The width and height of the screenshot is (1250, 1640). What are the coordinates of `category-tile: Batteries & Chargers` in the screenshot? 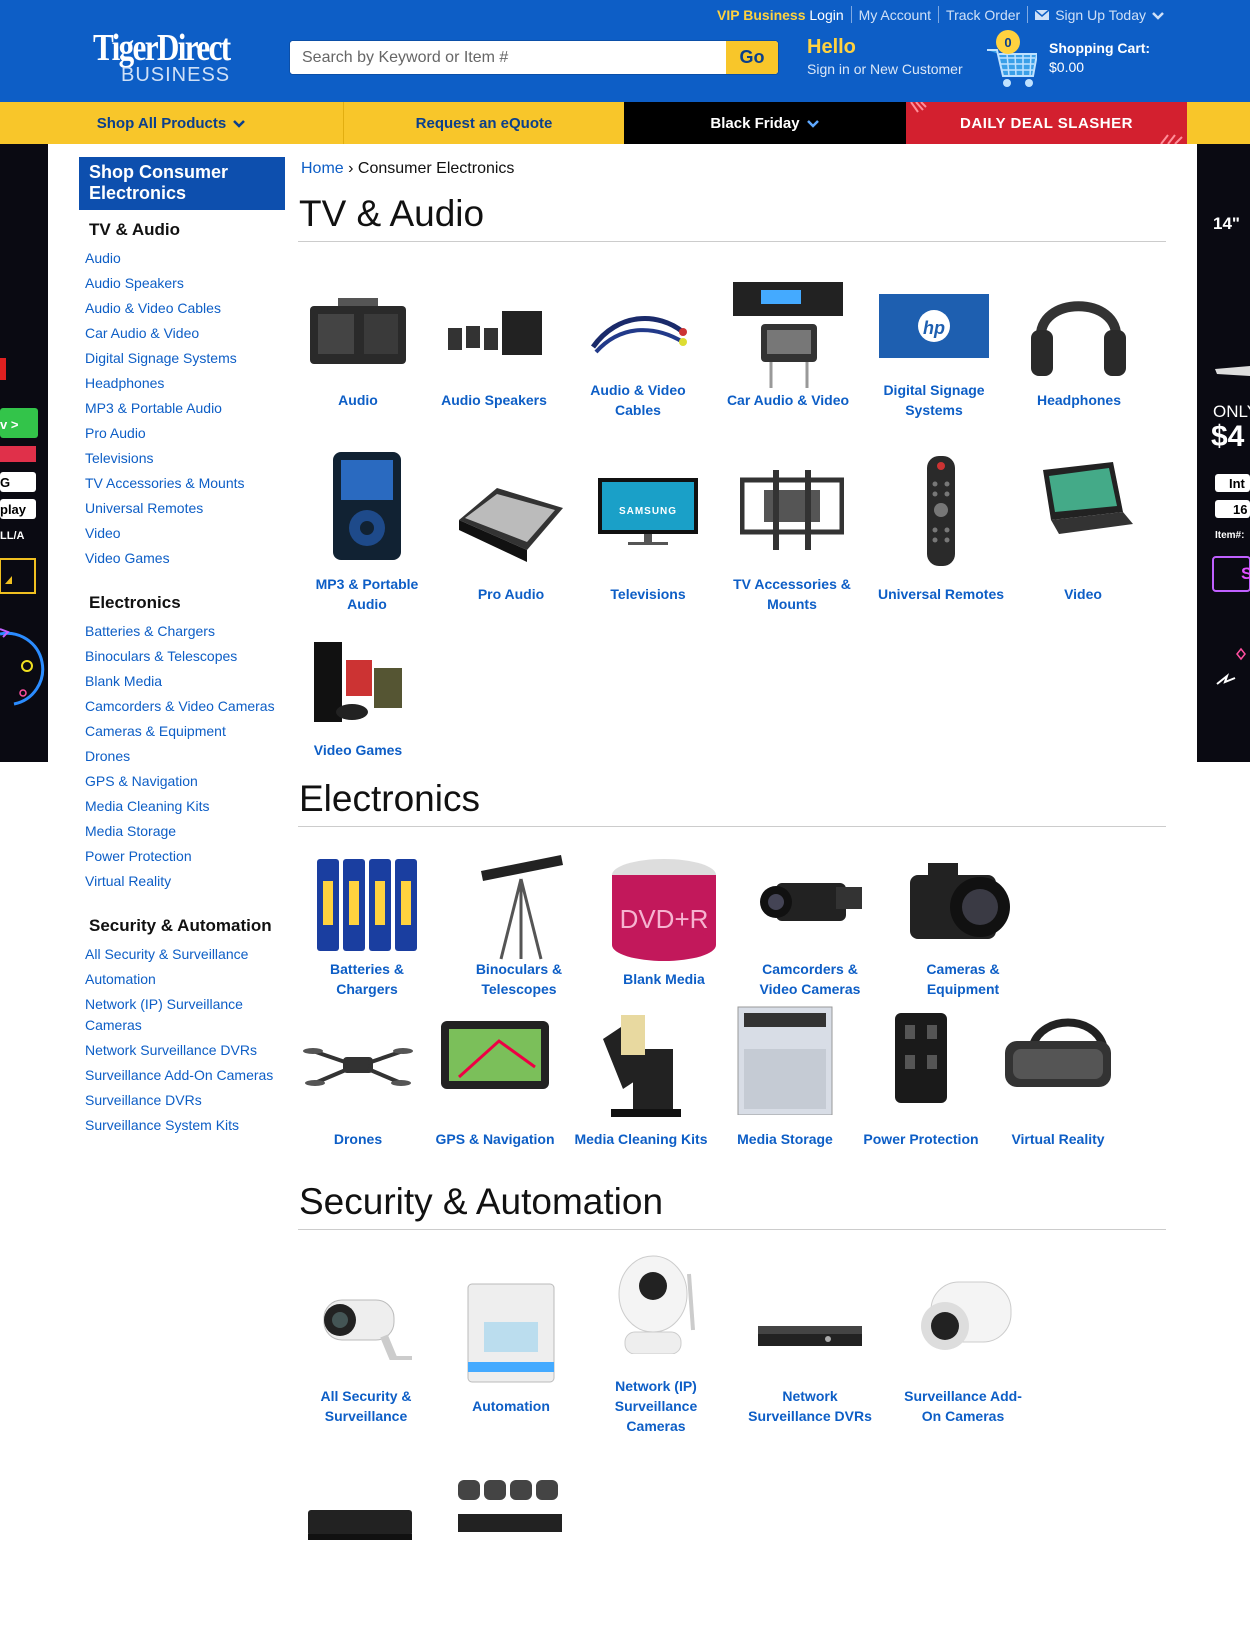 It's located at (367, 936).